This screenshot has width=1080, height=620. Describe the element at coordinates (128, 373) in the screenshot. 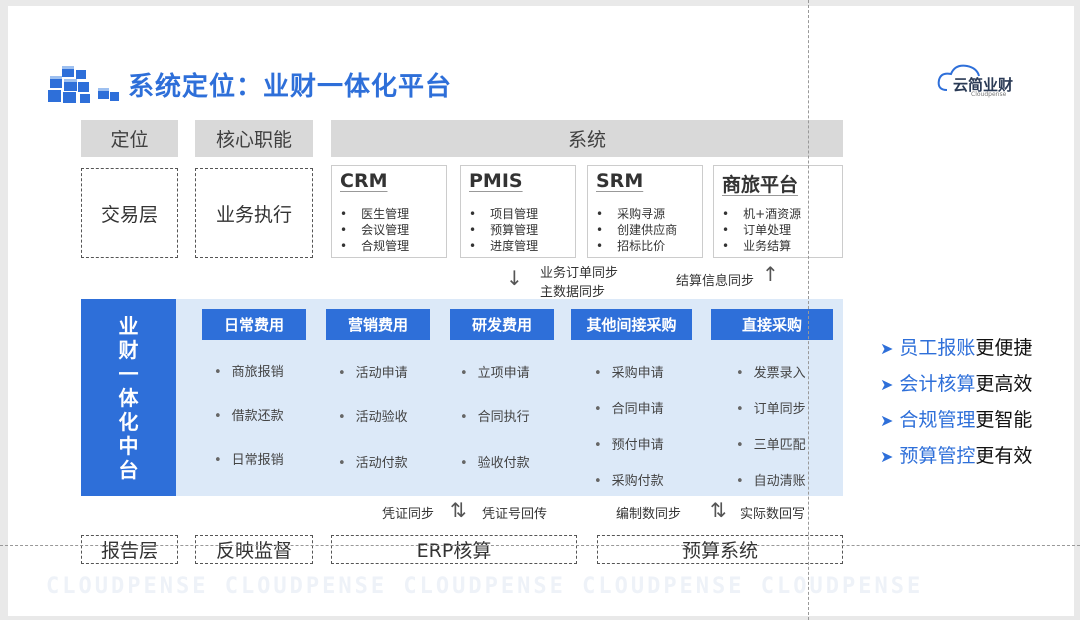

I see `platform-label-char: 一` at that location.